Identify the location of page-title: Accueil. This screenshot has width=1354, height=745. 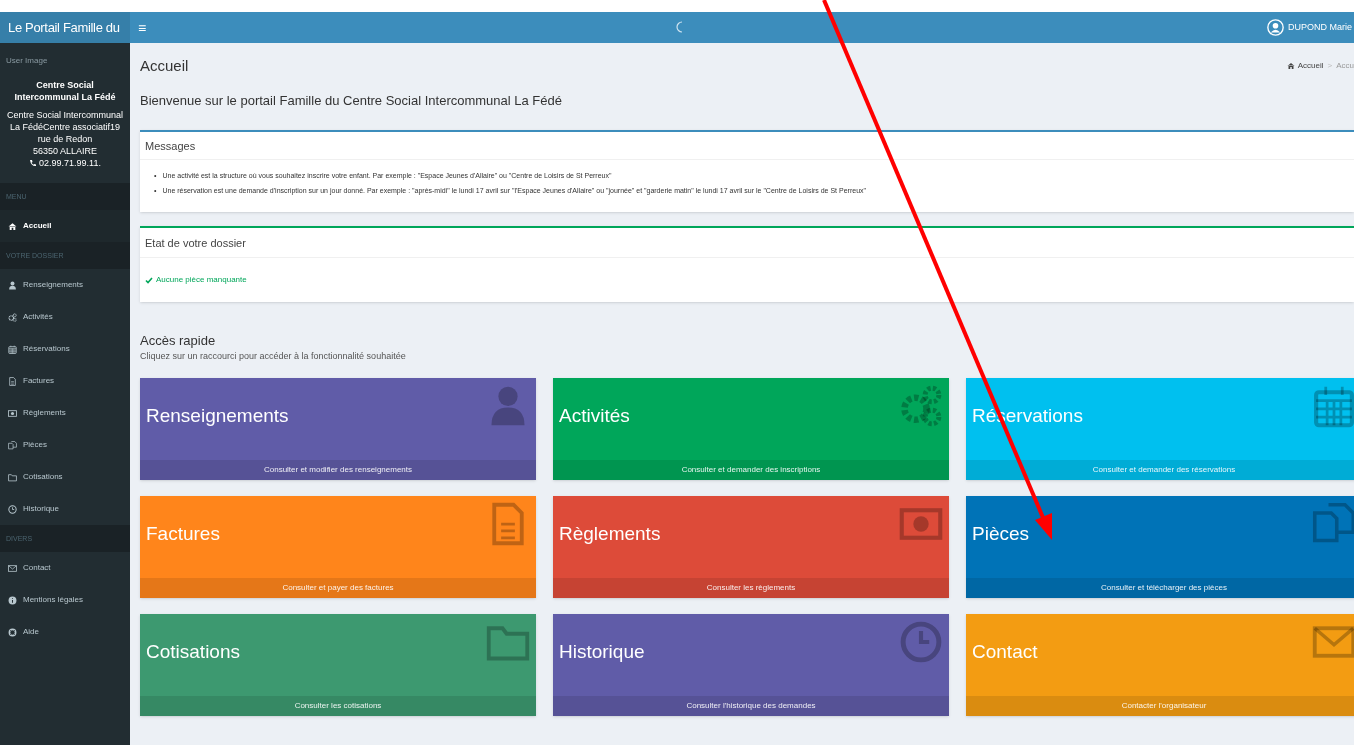
(164, 65).